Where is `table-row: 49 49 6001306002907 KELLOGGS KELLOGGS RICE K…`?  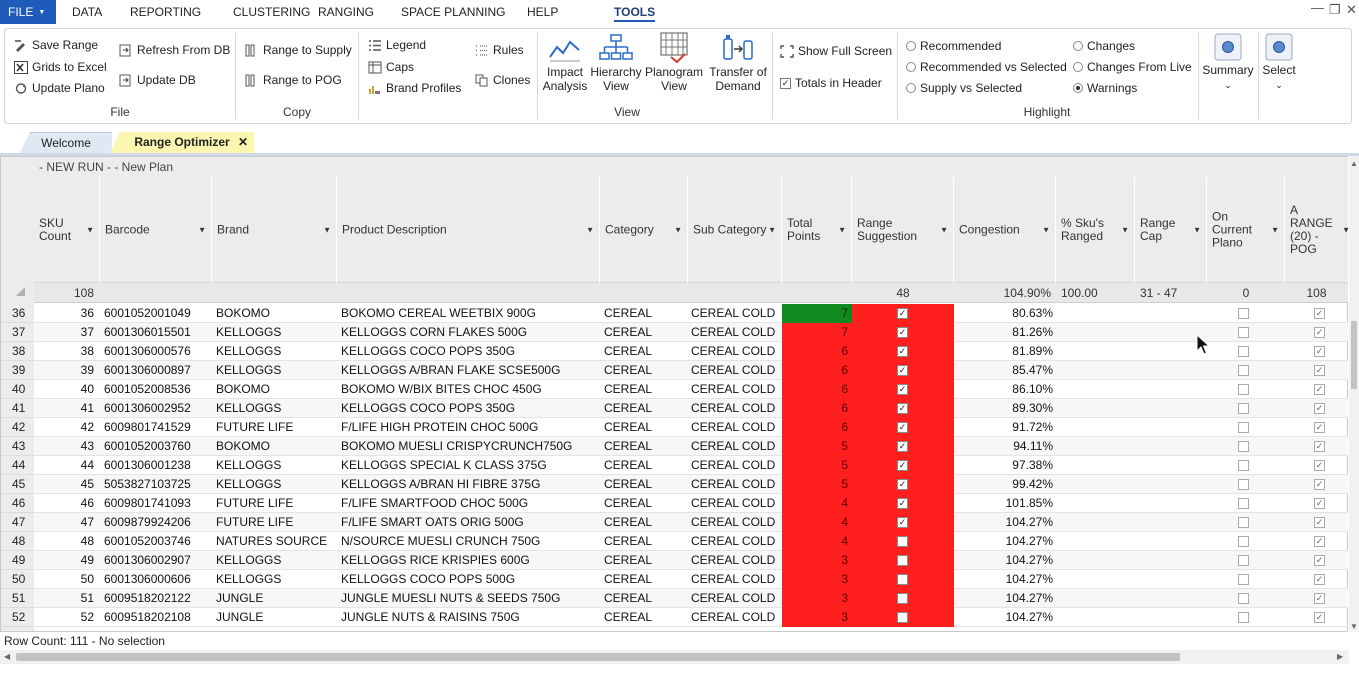 table-row: 49 49 6001306002907 KELLOGGS KELLOGGS RICE K… is located at coordinates (674, 560).